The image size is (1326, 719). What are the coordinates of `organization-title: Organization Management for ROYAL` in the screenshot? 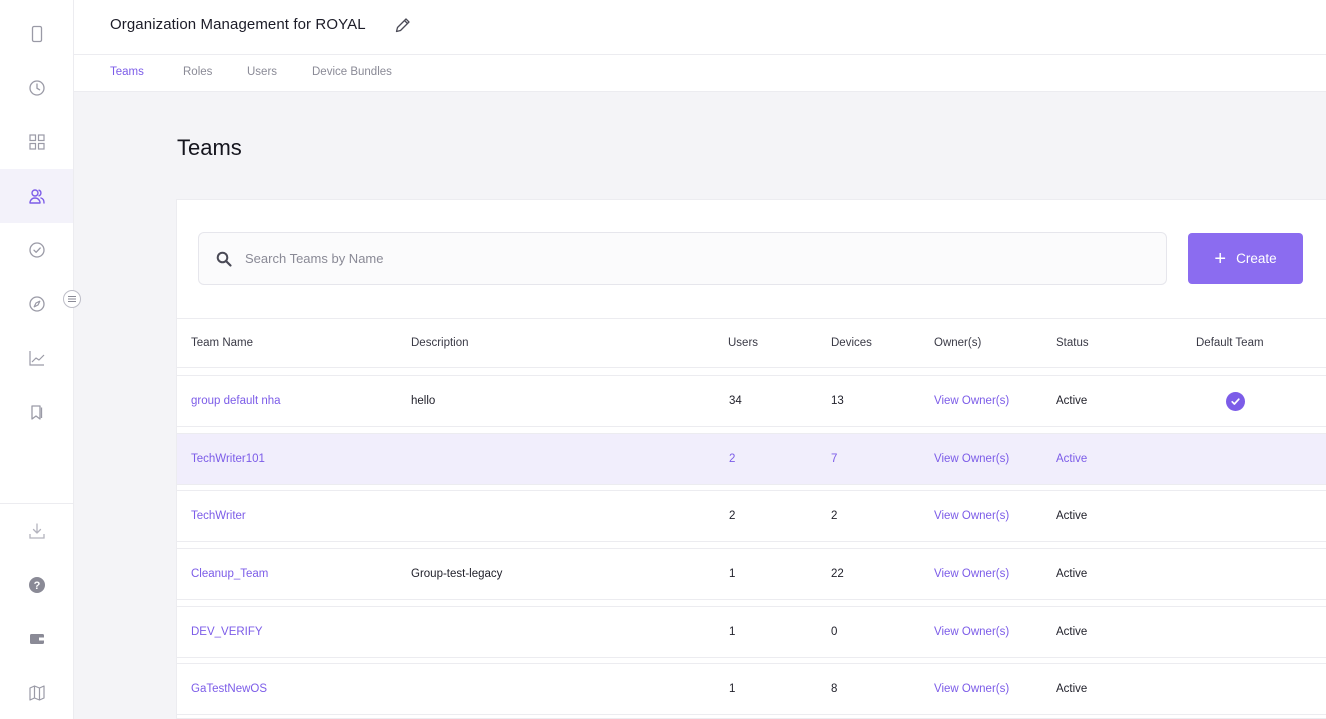 It's located at (238, 24).